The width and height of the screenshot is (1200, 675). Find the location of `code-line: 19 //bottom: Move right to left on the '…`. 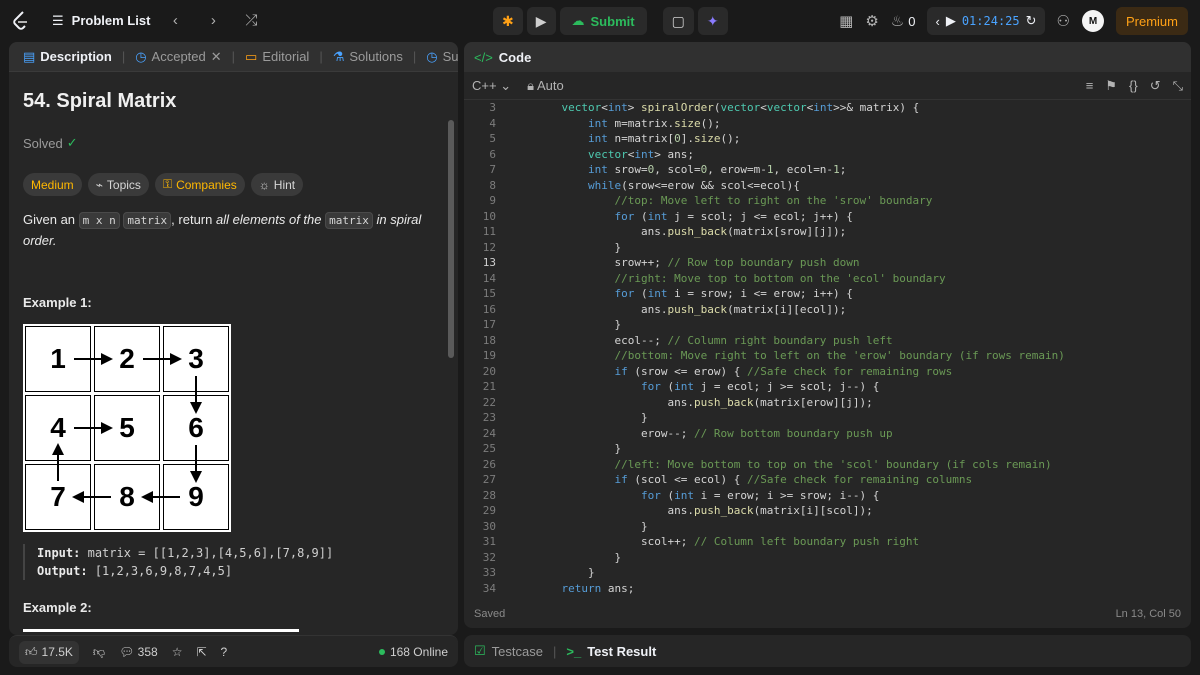

code-line: 19 //bottom: Move right to left on the '… is located at coordinates (827, 356).